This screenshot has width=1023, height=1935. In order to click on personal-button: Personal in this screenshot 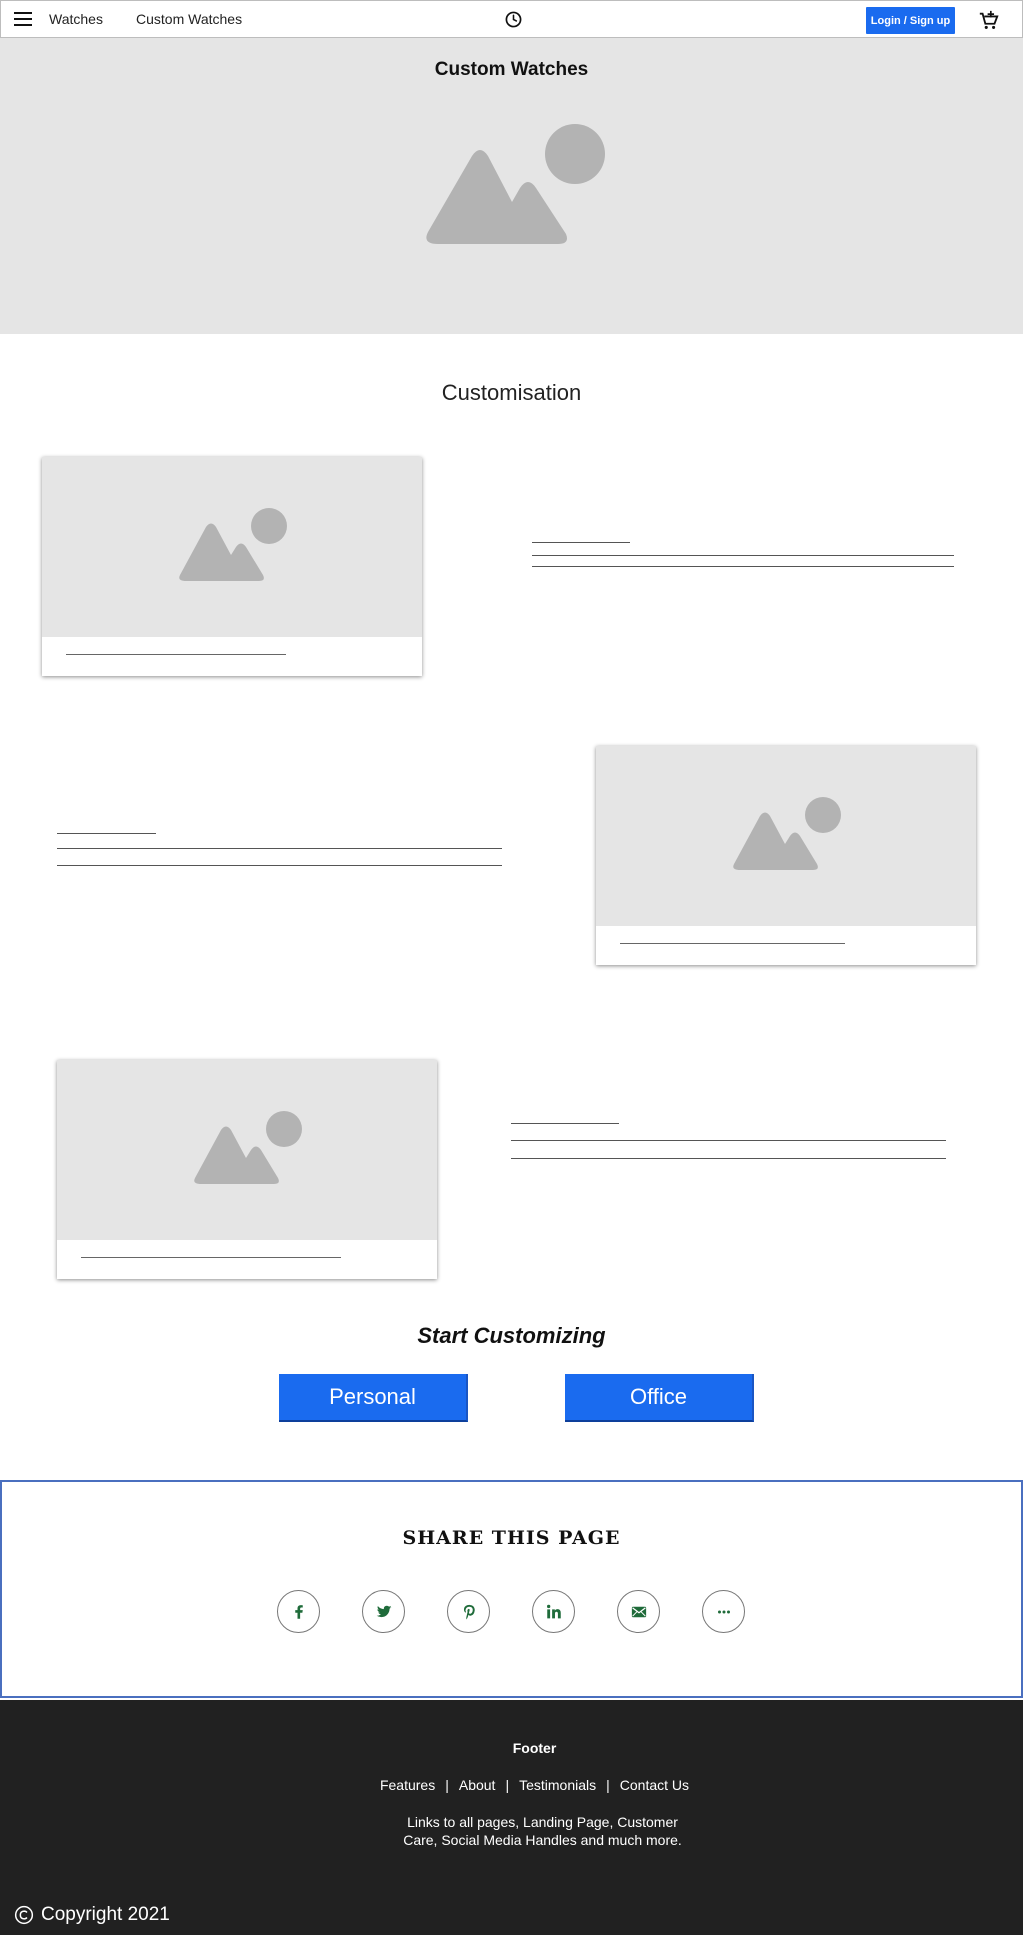, I will do `click(373, 1398)`.